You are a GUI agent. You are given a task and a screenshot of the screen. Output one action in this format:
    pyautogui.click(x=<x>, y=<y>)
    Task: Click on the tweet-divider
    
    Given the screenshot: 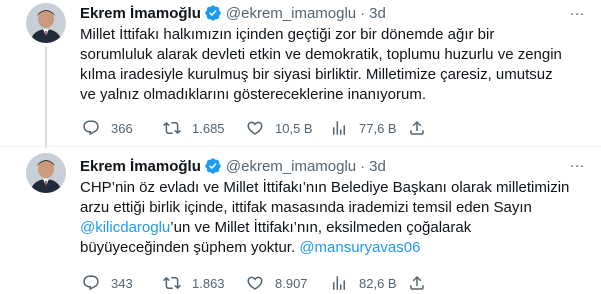 What is the action you would take?
    pyautogui.click(x=300, y=146)
    